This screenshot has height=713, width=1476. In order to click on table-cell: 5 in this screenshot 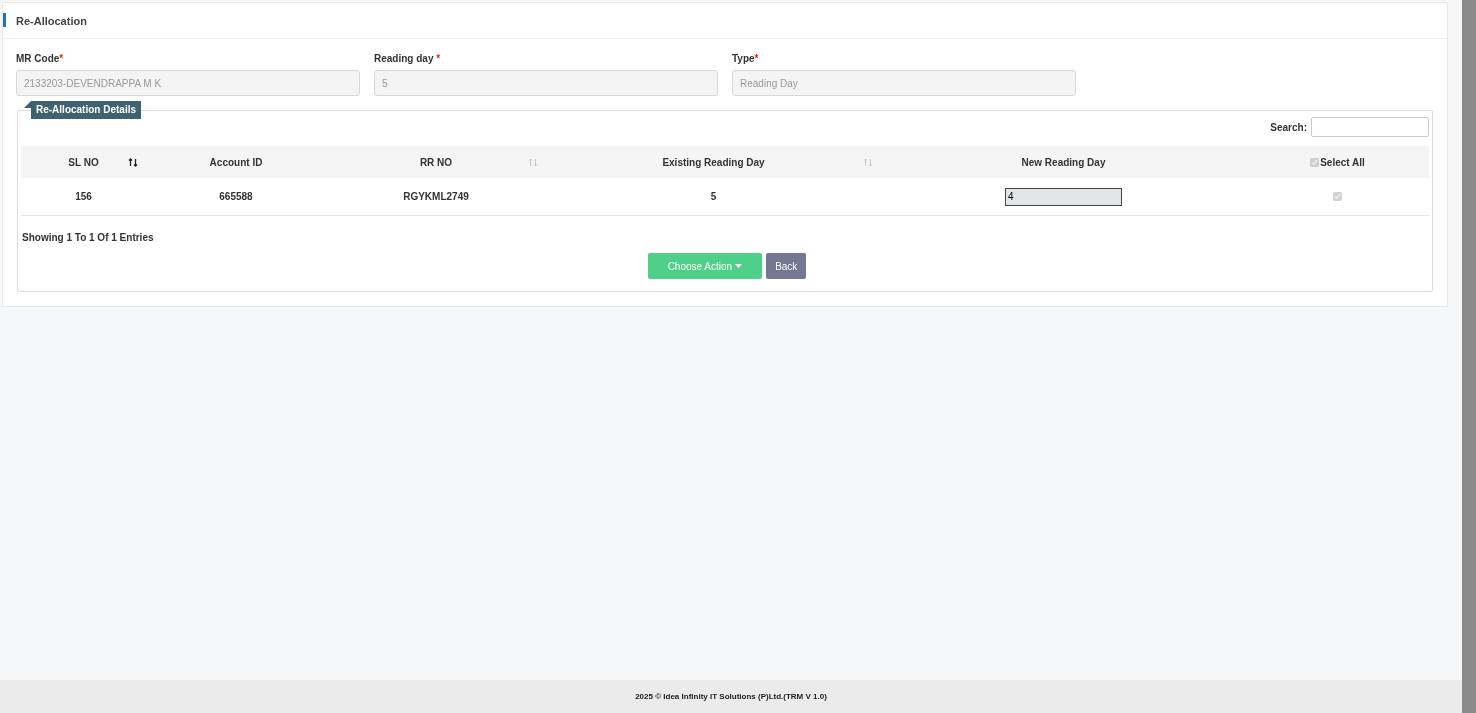, I will do `click(713, 196)`.